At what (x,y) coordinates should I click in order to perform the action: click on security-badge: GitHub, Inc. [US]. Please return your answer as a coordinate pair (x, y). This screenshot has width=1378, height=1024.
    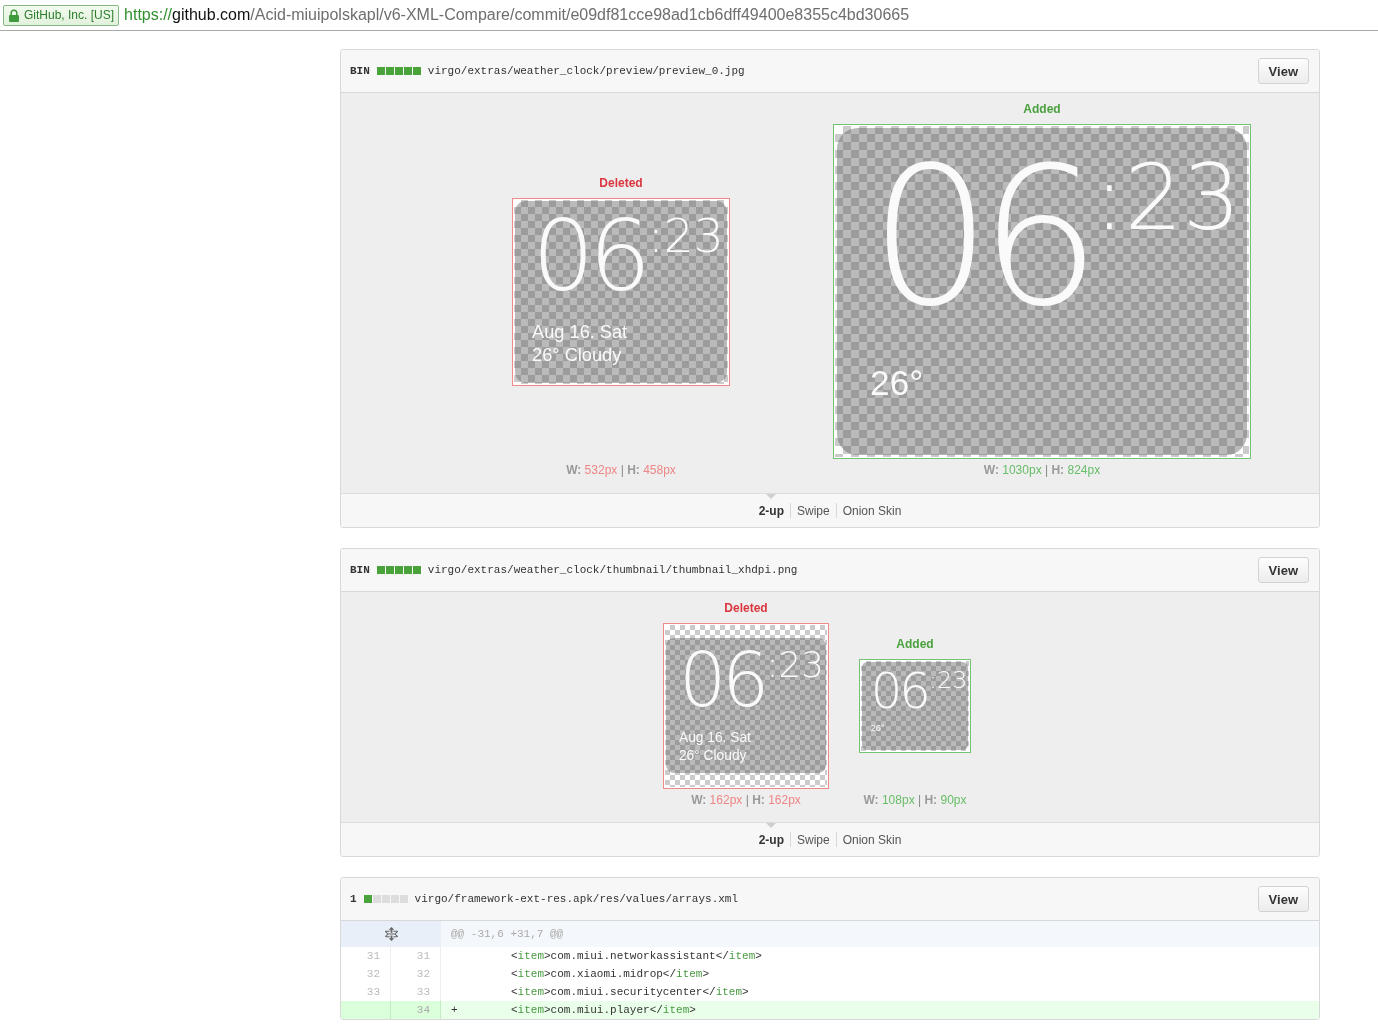
    Looking at the image, I should click on (61, 15).